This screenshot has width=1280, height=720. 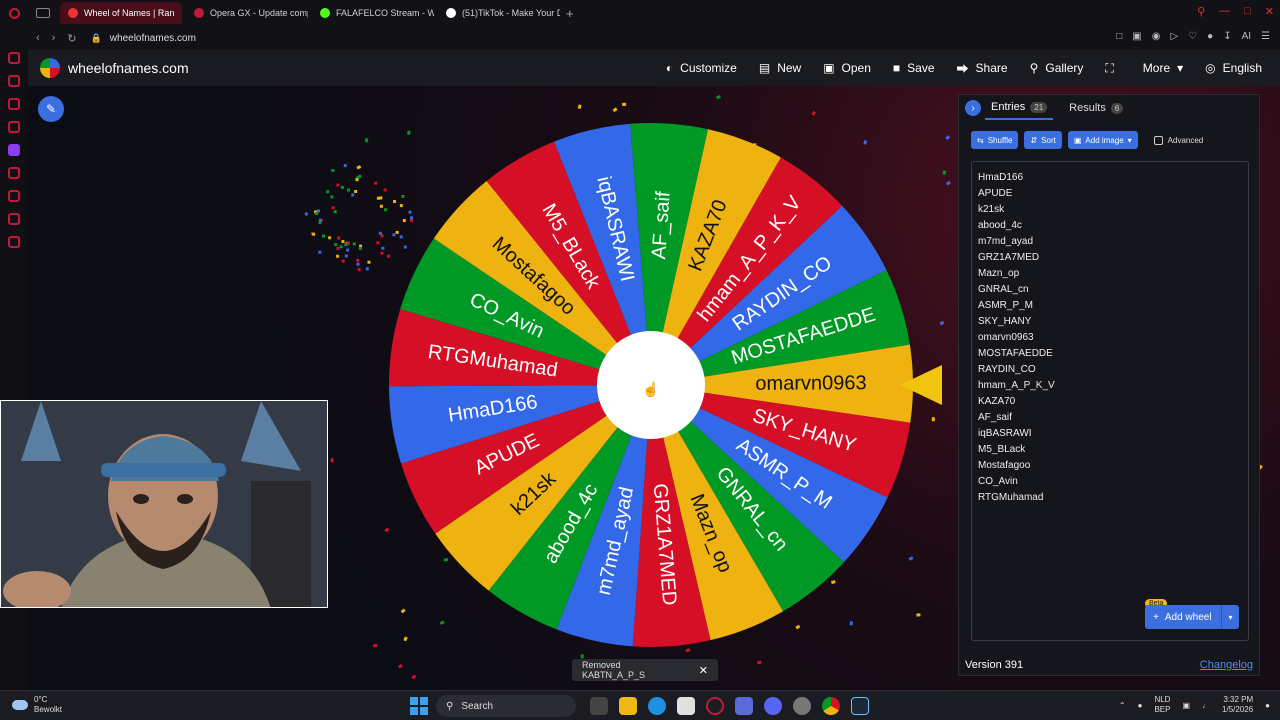 I want to click on new-tab-button: +, so click(x=570, y=13).